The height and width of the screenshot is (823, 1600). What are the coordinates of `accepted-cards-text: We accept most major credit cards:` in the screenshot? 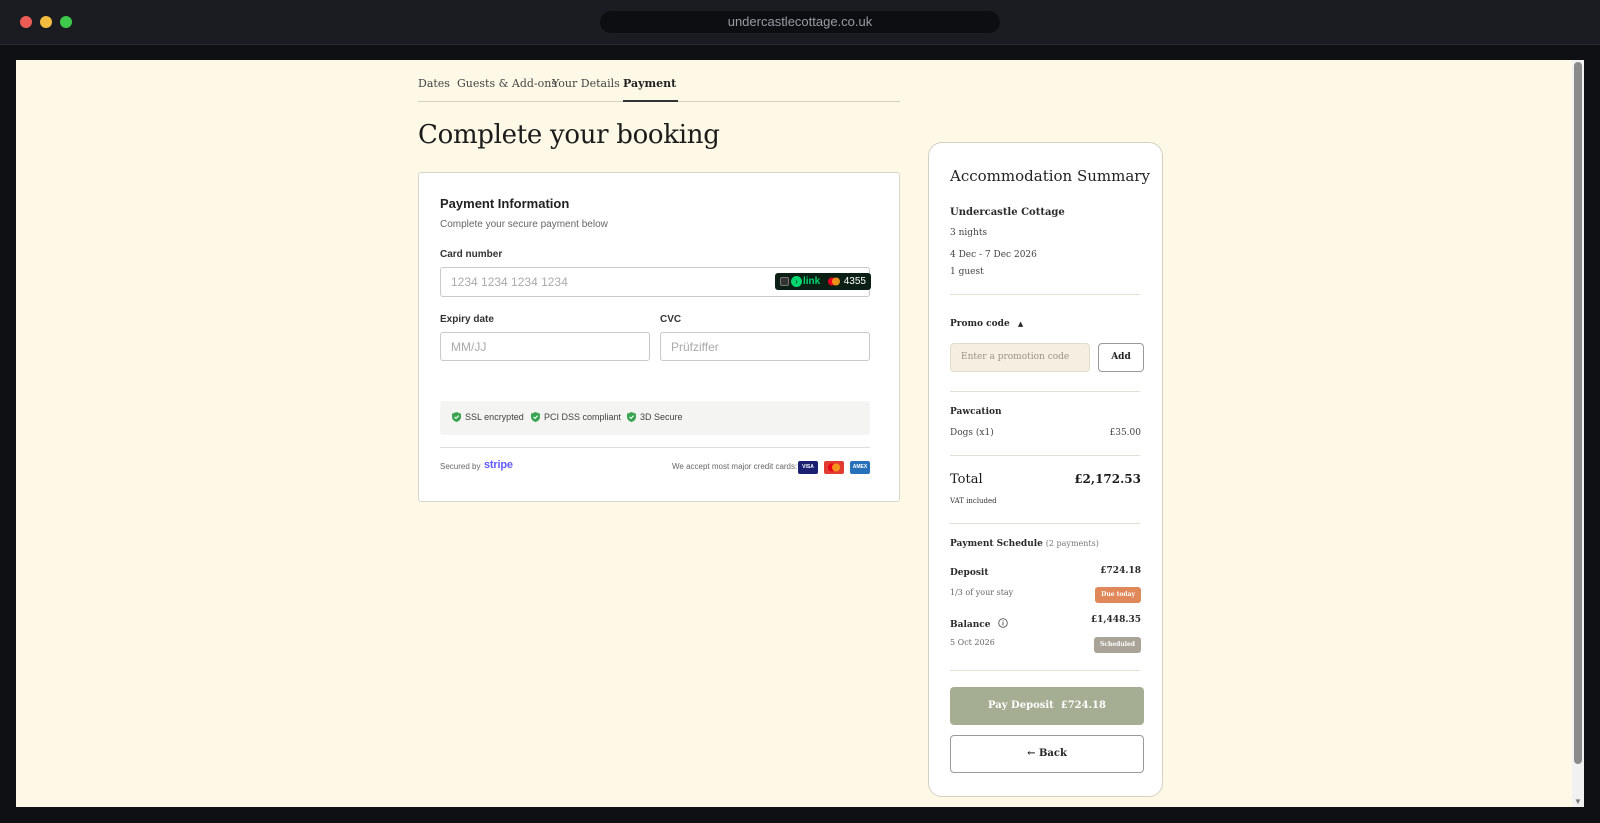 It's located at (735, 466).